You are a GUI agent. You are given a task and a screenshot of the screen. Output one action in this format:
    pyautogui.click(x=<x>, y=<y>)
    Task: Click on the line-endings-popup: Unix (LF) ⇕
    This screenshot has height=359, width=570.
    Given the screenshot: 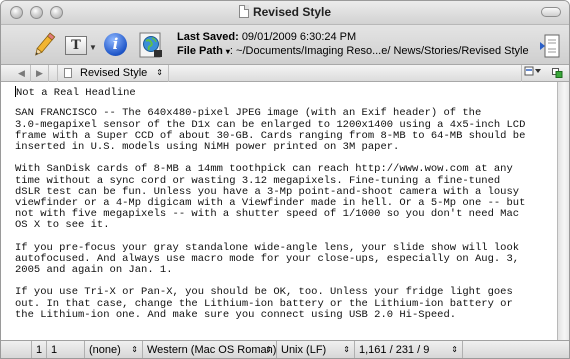 What is the action you would take?
    pyautogui.click(x=316, y=349)
    